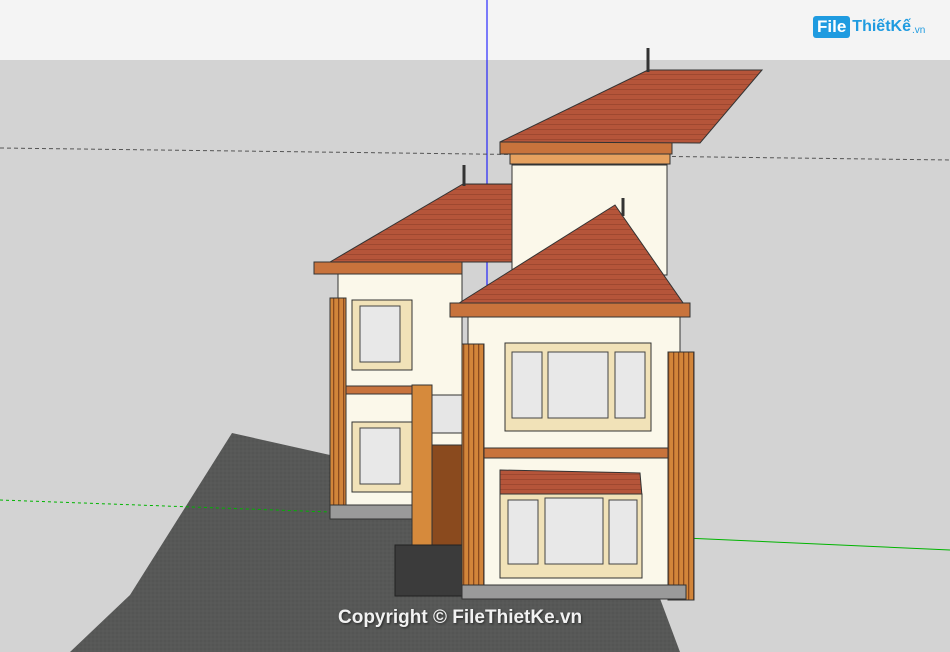 This screenshot has width=950, height=652. I want to click on logo-thietke-text: ThiếtKế, so click(881, 26).